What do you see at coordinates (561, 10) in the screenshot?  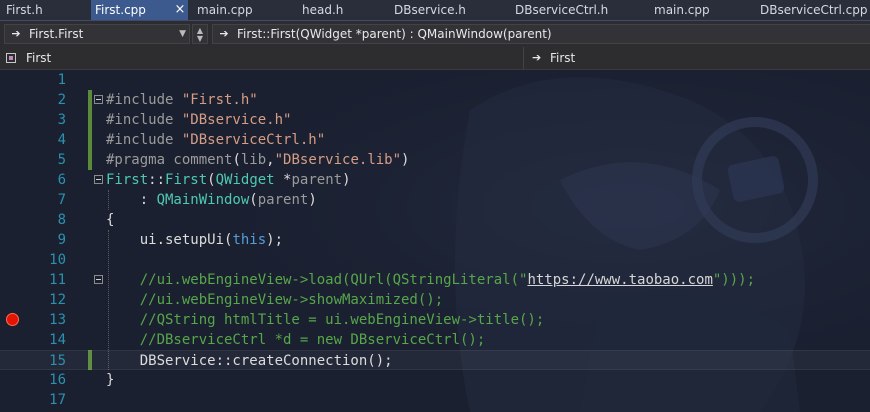 I see `tab-dbservicectrl-h: DBserviceCtrl.h` at bounding box center [561, 10].